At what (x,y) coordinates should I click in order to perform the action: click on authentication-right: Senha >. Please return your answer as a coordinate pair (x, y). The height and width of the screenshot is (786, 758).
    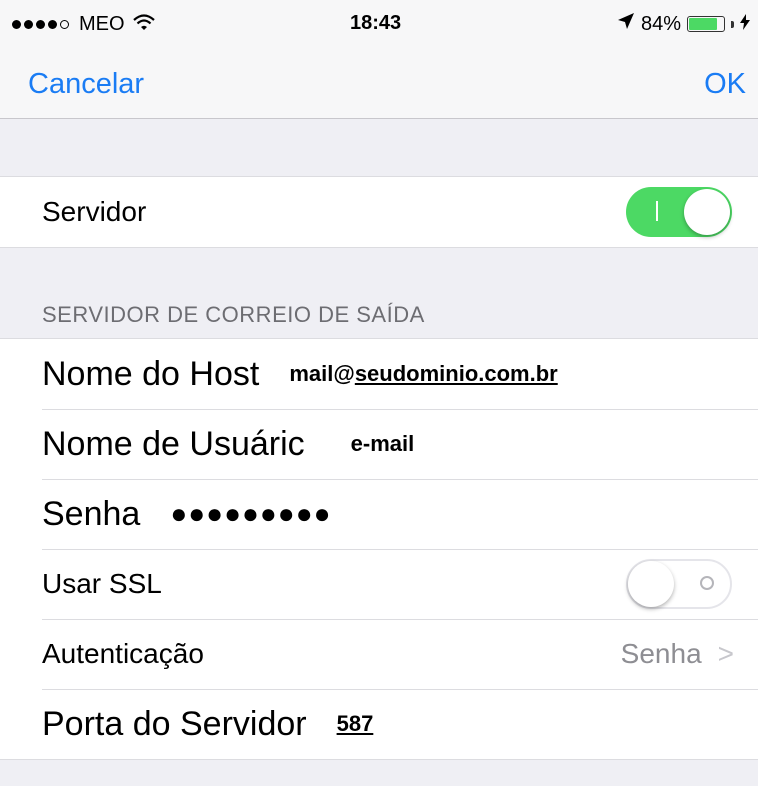
    Looking at the image, I should click on (677, 654).